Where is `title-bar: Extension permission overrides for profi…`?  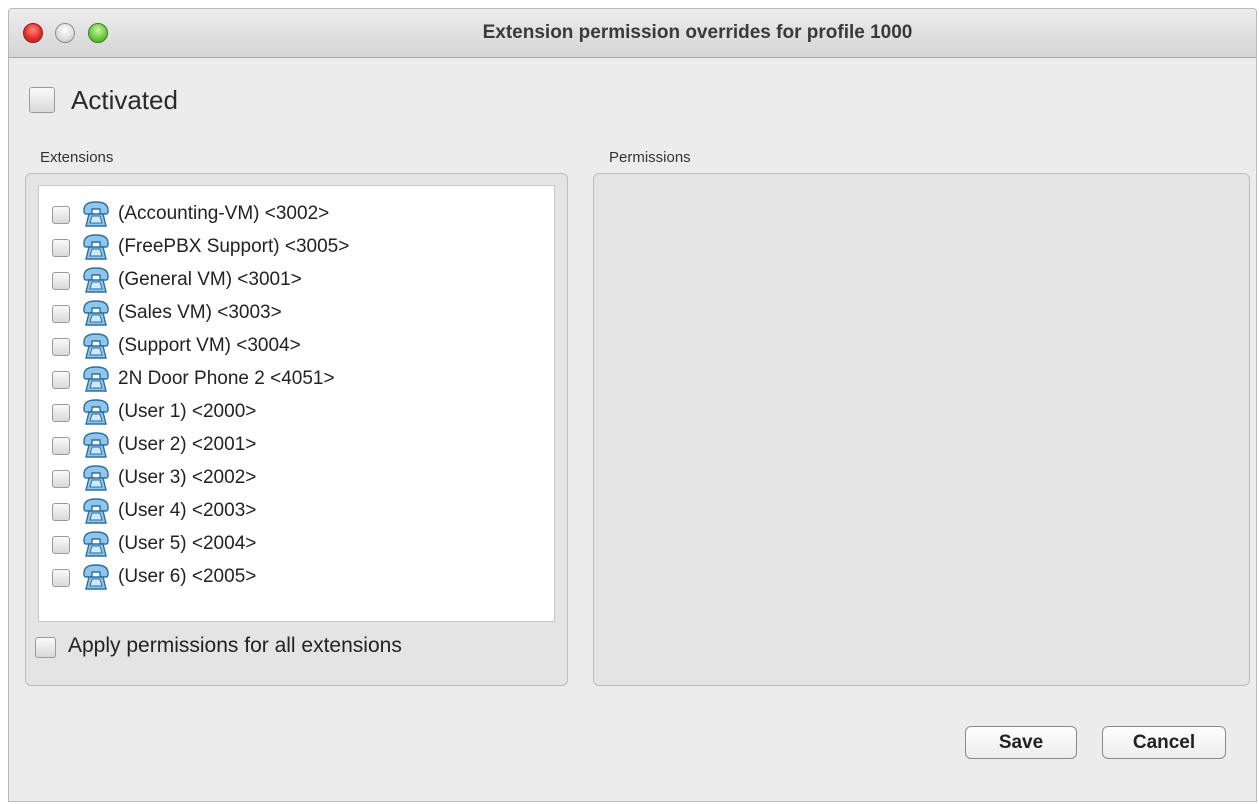 title-bar: Extension permission overrides for profi… is located at coordinates (632, 33).